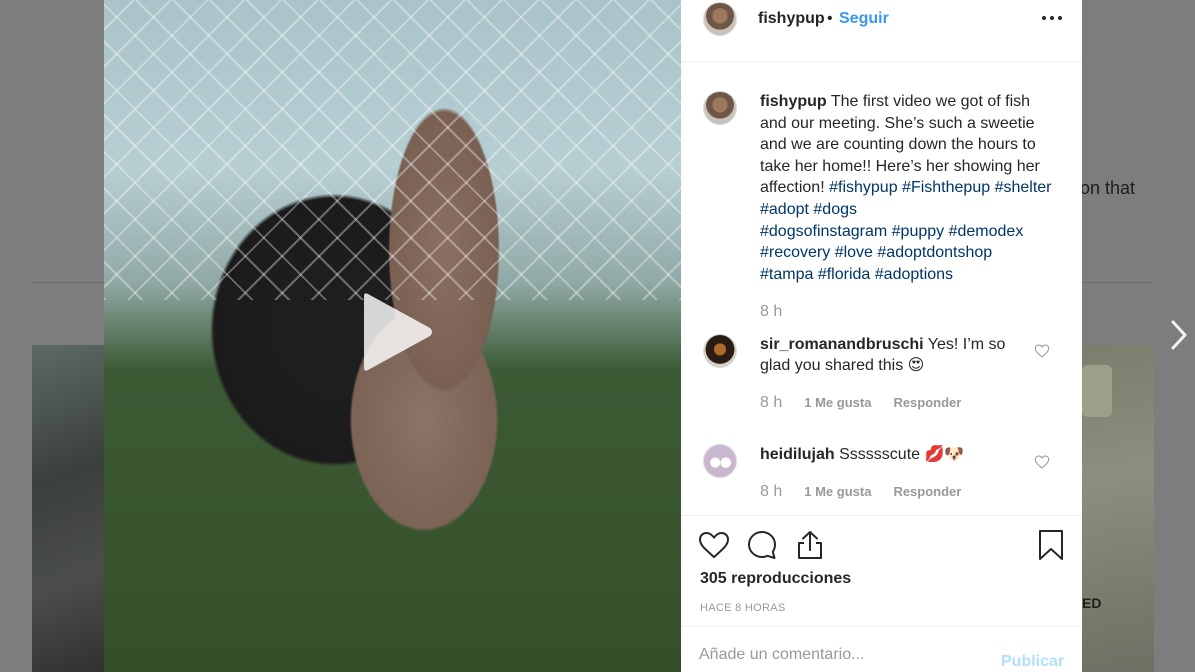 This screenshot has height=672, width=1195. Describe the element at coordinates (842, 344) in the screenshot. I see `comment-username: sir_romanandbruschi` at that location.